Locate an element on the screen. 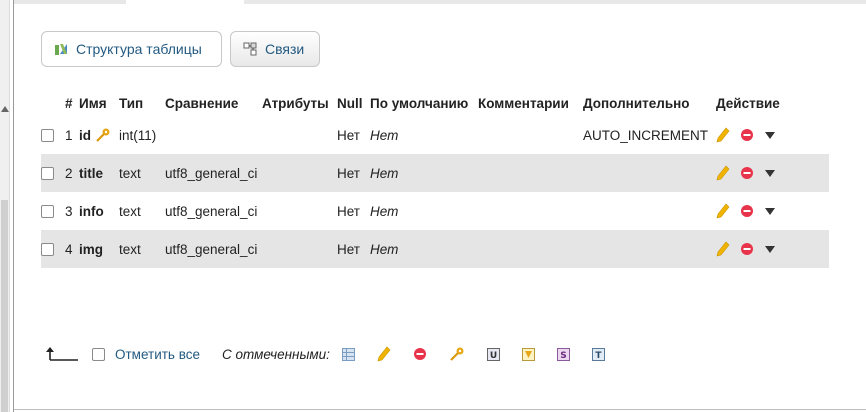 The height and width of the screenshot is (412, 866). bulk-edit is located at coordinates (384, 354).